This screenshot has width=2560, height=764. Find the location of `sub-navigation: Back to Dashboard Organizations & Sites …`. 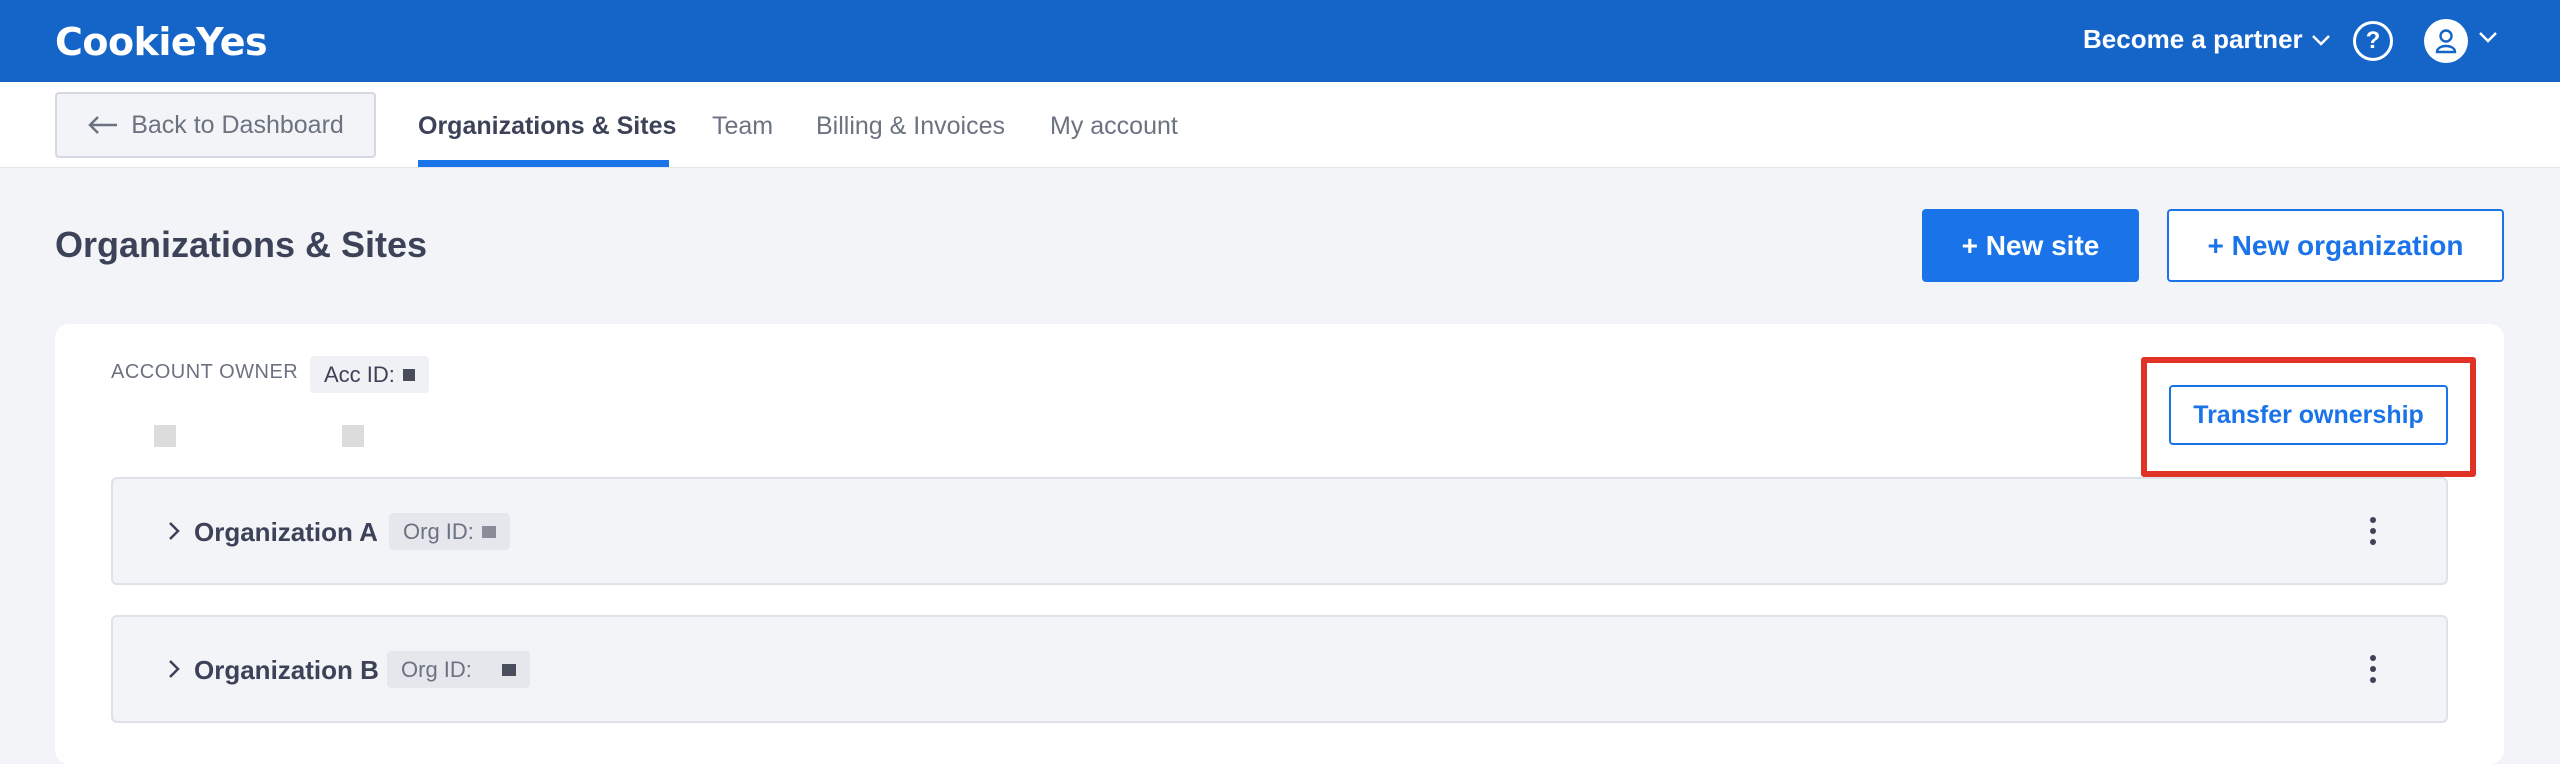

sub-navigation: Back to Dashboard Organizations & Sites … is located at coordinates (1280, 125).